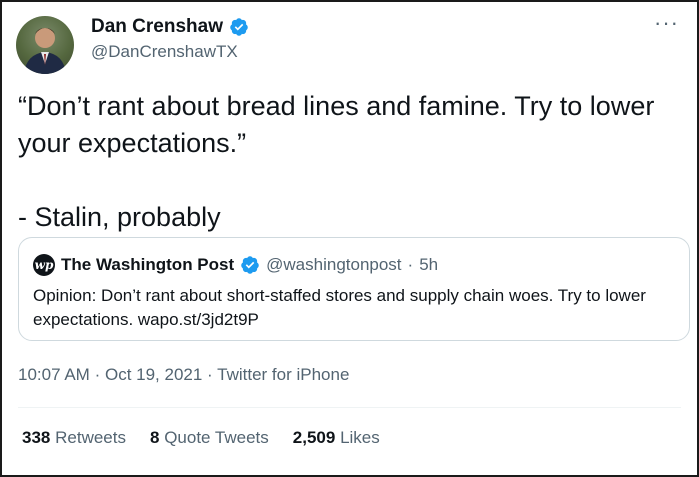 This screenshot has height=477, width=699. I want to click on tweet-time: 10:07 AM, so click(54, 374).